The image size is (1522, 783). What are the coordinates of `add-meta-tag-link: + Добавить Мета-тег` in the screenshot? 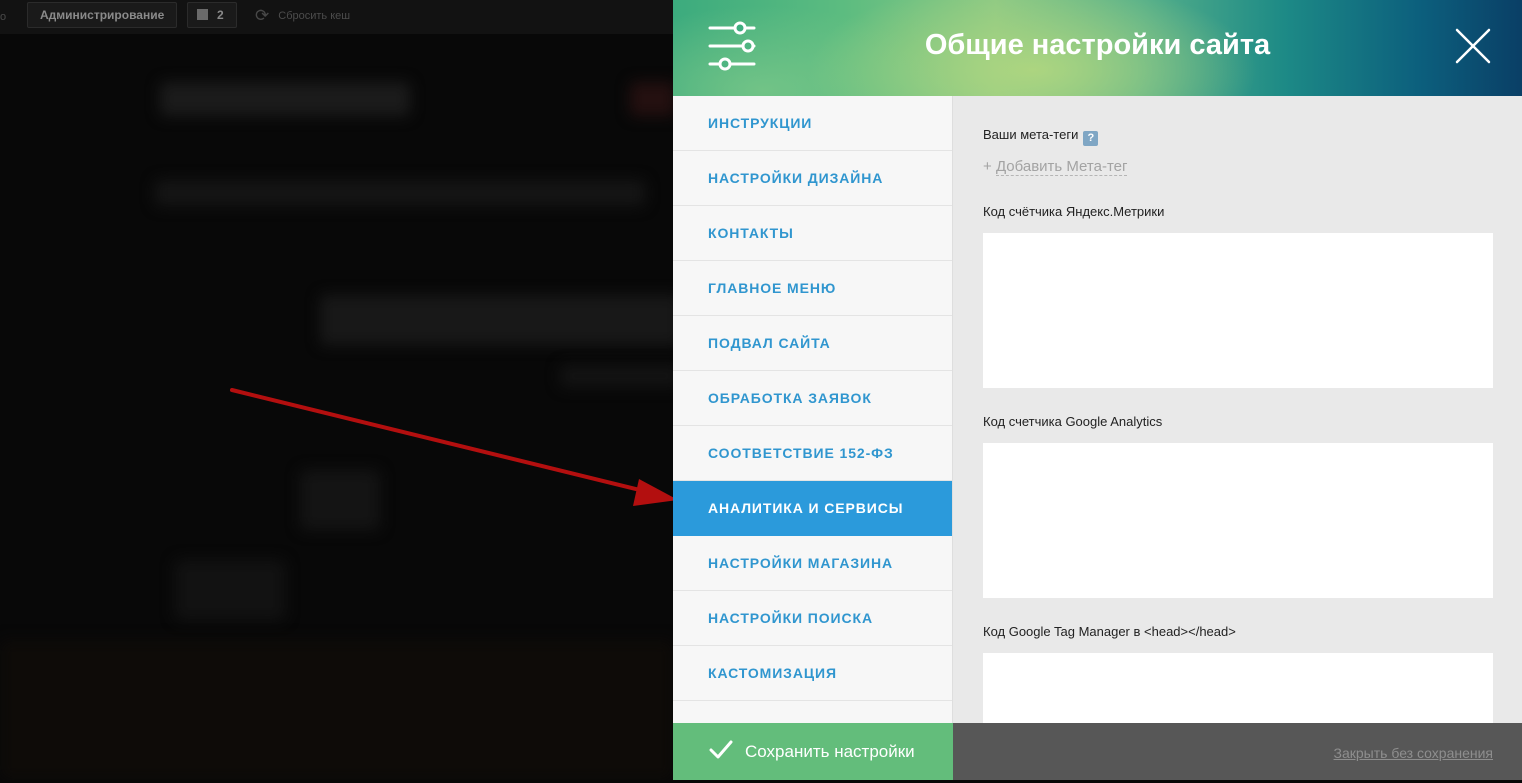 It's located at (1055, 167).